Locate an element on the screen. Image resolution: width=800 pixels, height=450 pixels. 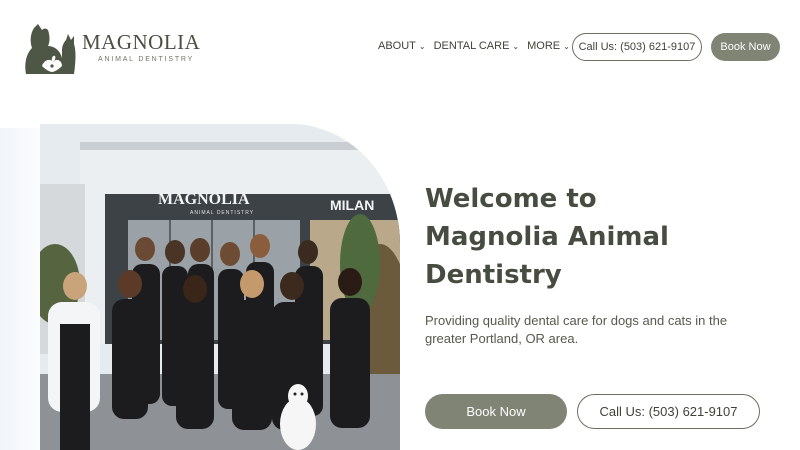
brand-name: MAGNOLIA is located at coordinates (141, 42).